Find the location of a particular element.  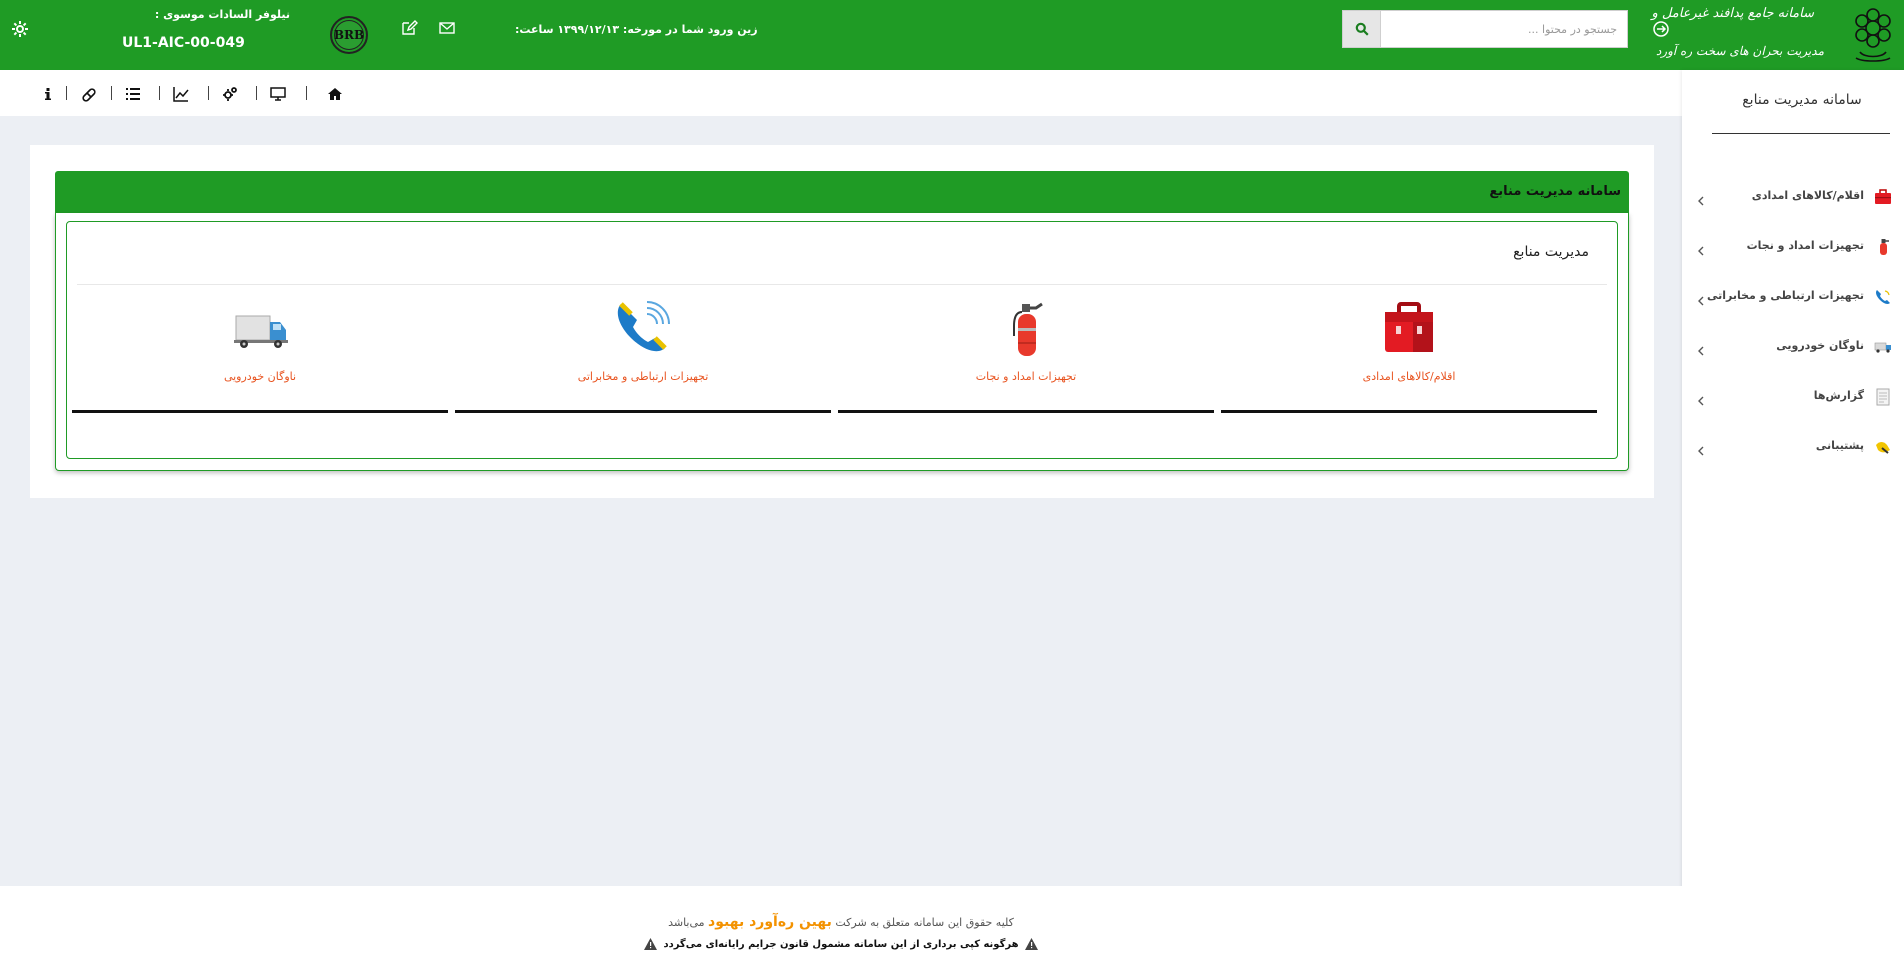

brand-title-line1: سامانه جامع پدافند غیرعامل و is located at coordinates (1733, 13).